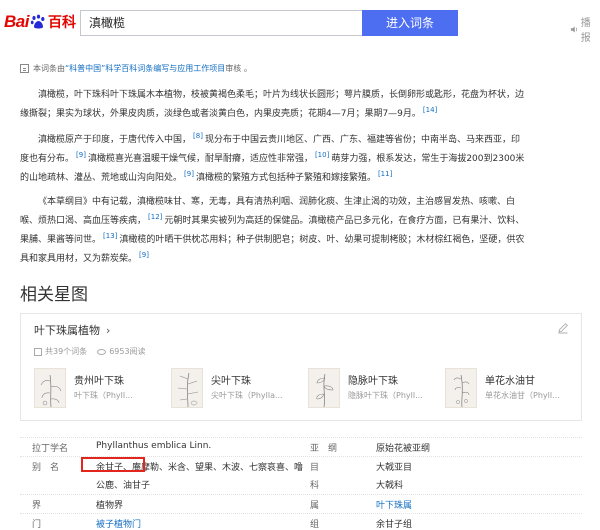 This screenshot has height=530, width=600. I want to click on para-text: 滇橄榄原产于印度，于唐代传入中国，, so click(115, 140).